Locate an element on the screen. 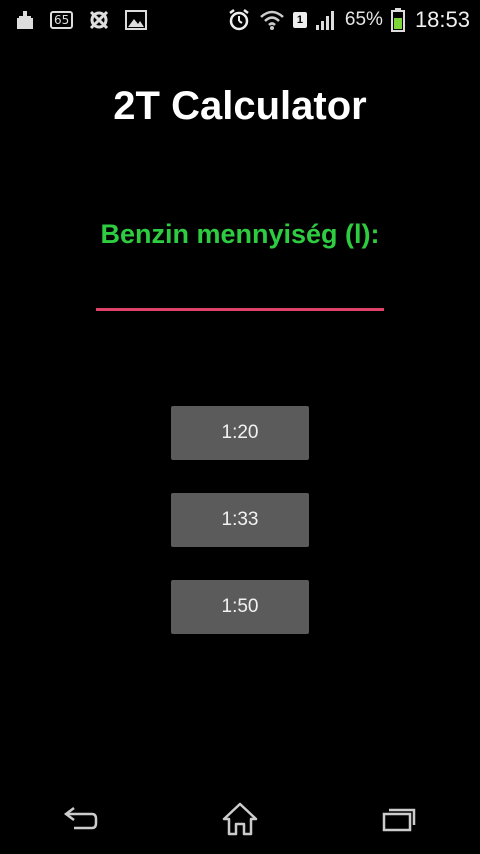 This screenshot has height=854, width=480. gasoline-amount-label: Benzin mennyiség (l): is located at coordinates (240, 234).